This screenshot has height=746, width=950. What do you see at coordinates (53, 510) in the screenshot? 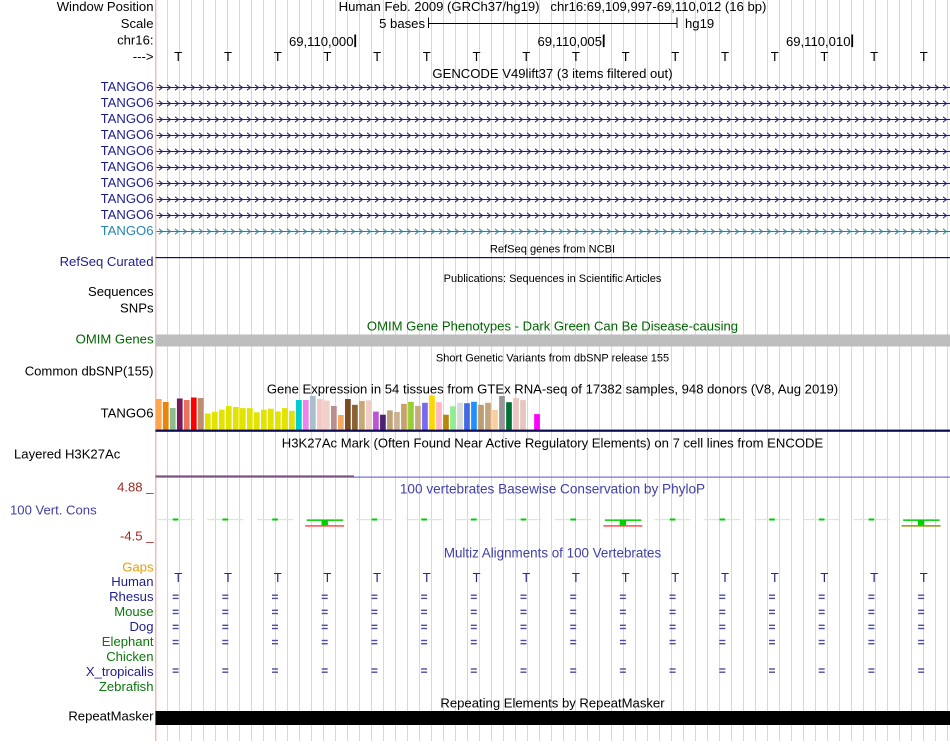
I see `svg-text: 100 Vert. Cons` at bounding box center [53, 510].